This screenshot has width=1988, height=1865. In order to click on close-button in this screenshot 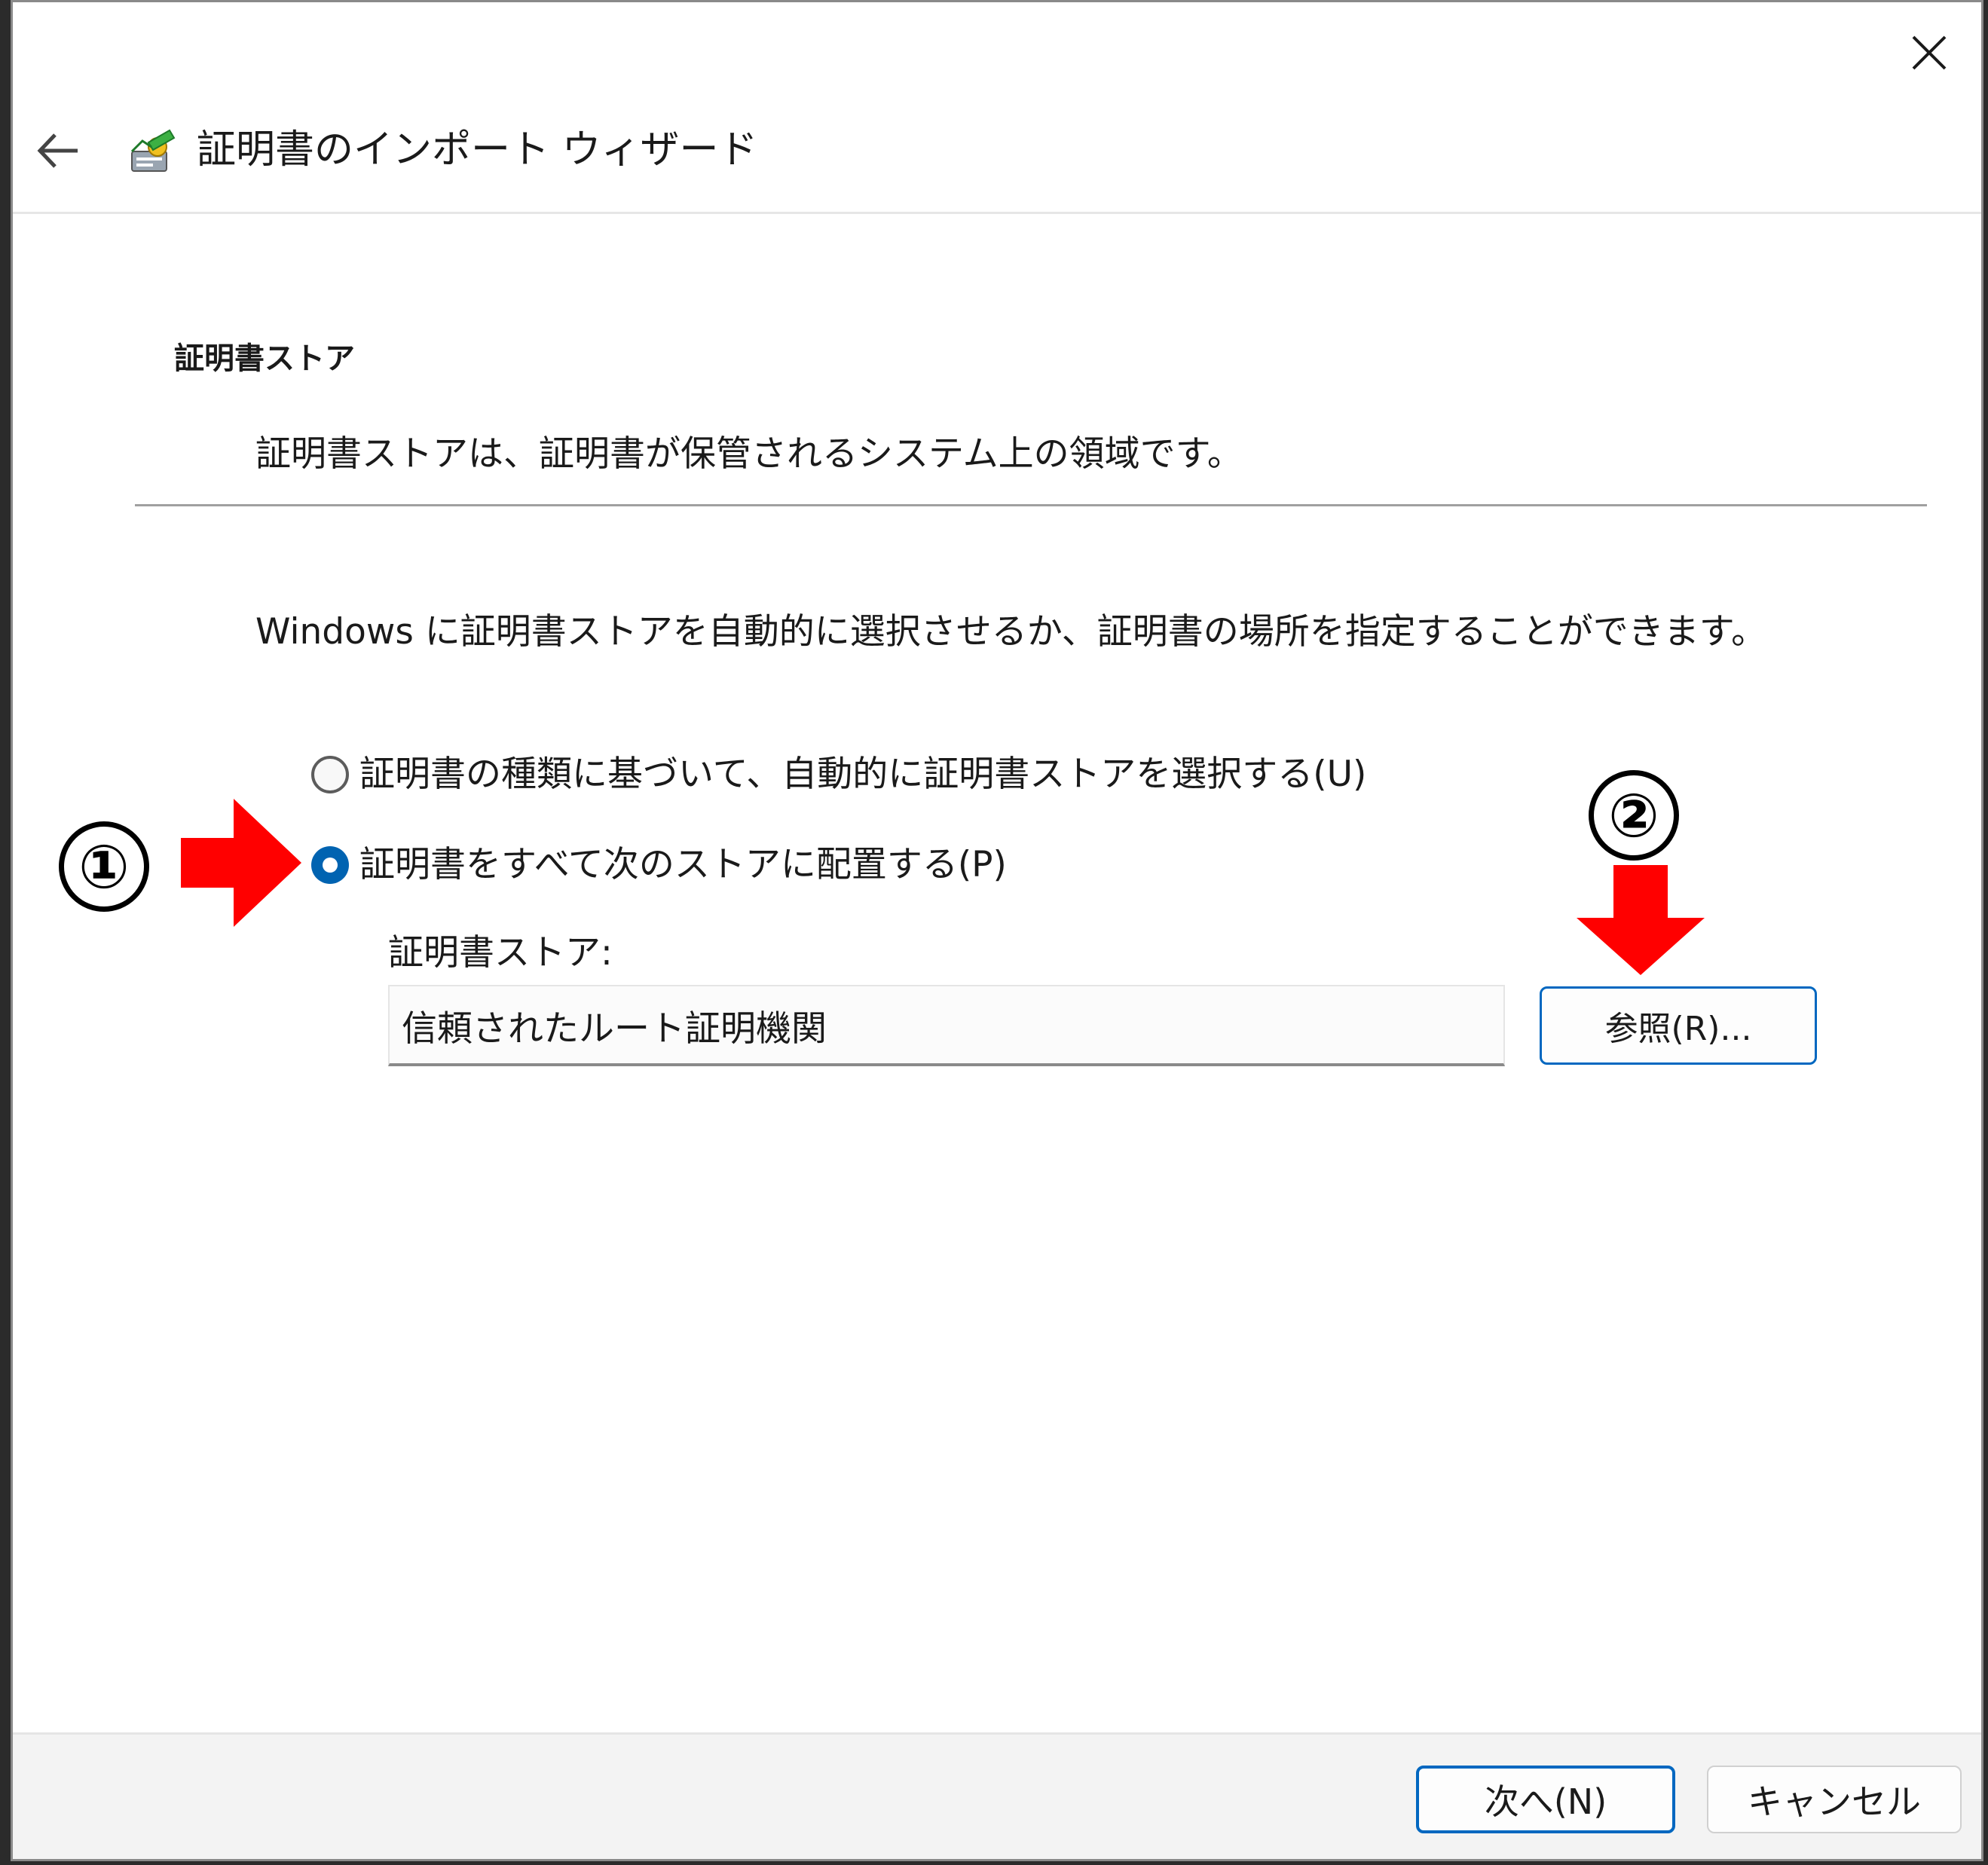, I will do `click(1929, 52)`.